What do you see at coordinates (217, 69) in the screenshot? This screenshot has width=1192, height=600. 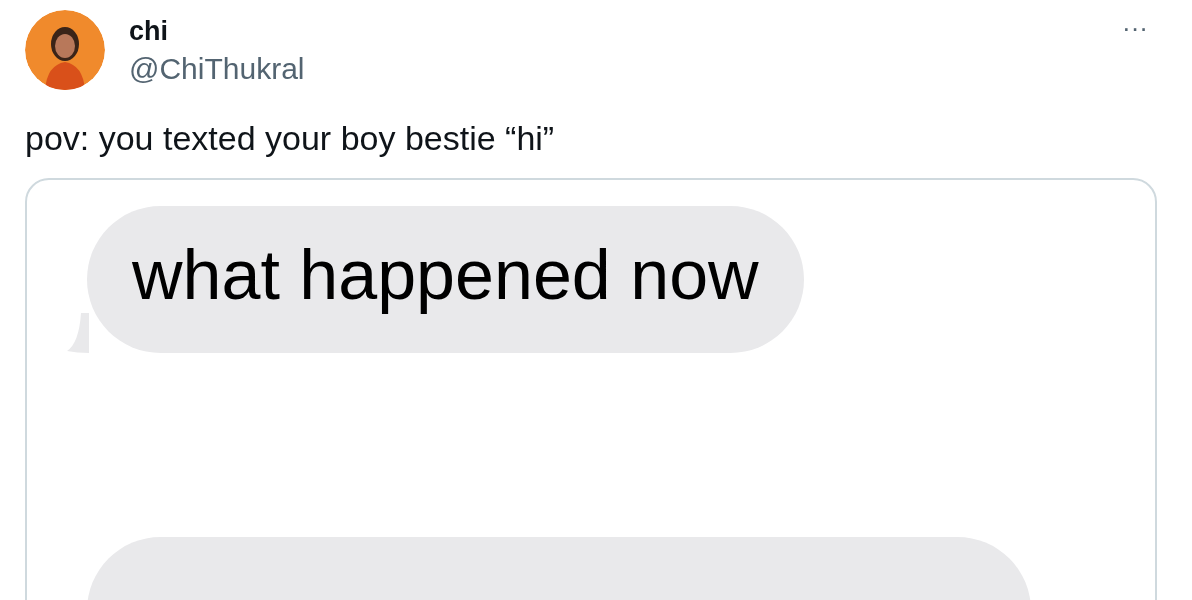 I see `author-handle: @ChiThukral` at bounding box center [217, 69].